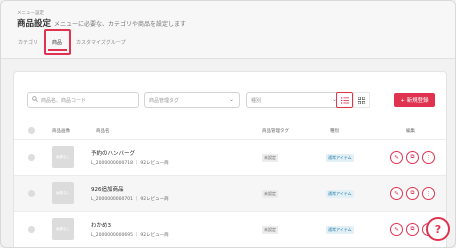 The image size is (456, 248). I want to click on chevron-down-icon: ⌄, so click(231, 99).